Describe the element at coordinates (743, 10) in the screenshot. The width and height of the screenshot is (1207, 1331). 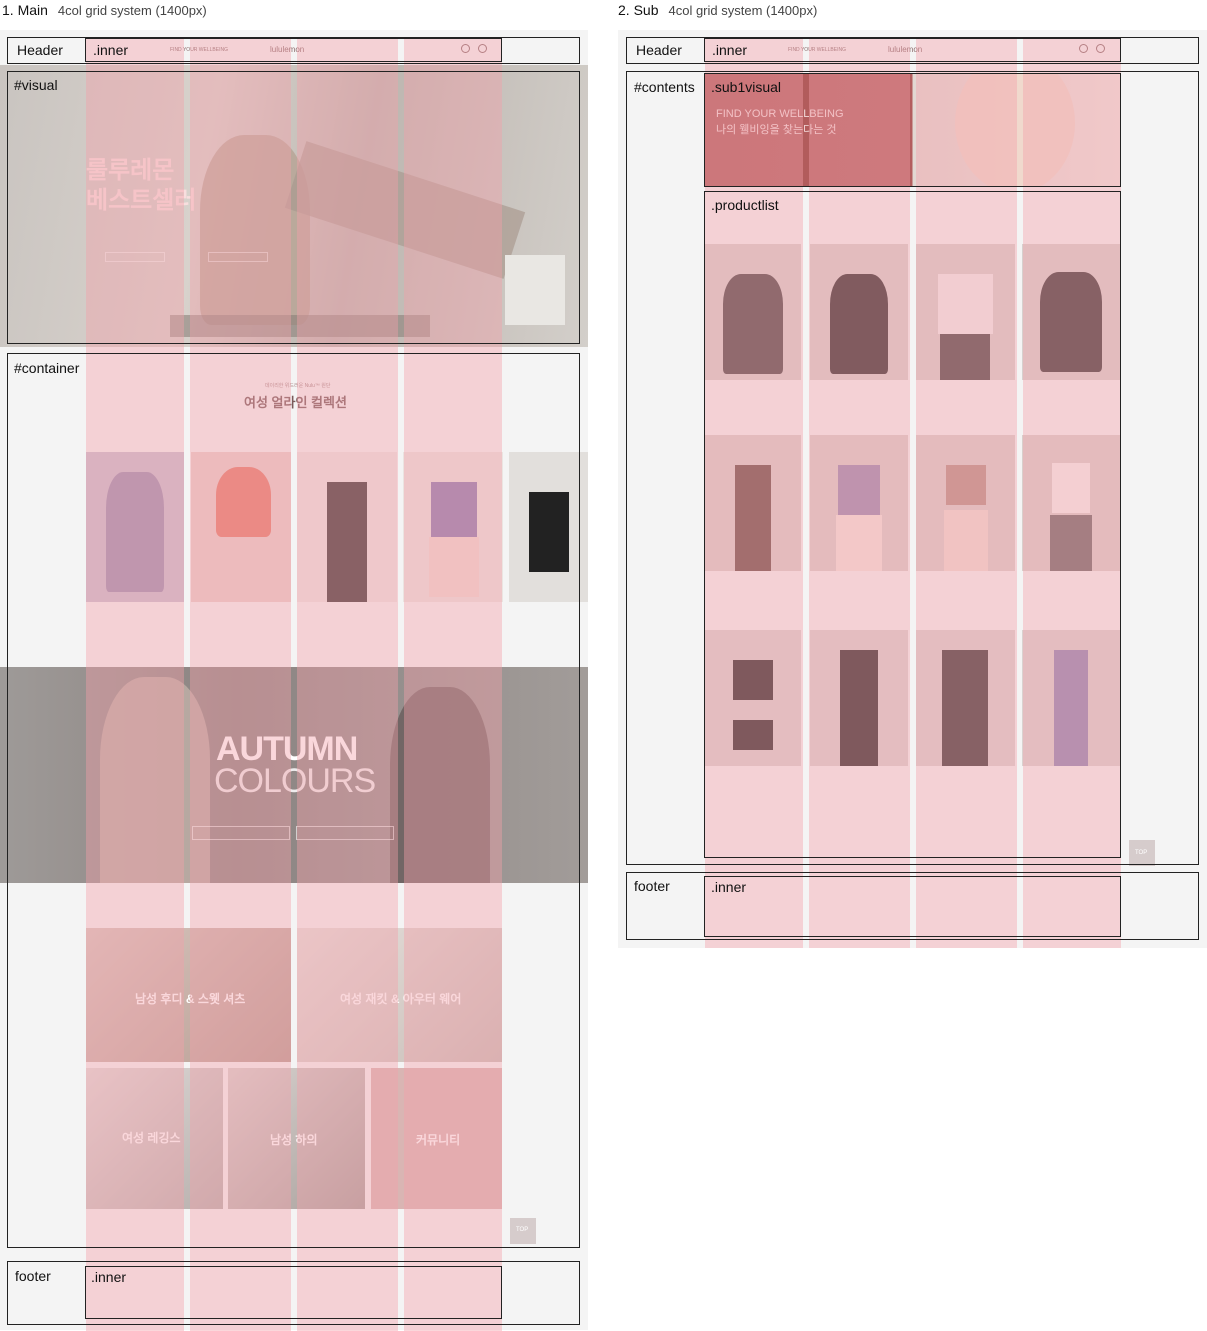
I see `sub-grid-caption: 4col grid system (1400px)` at that location.